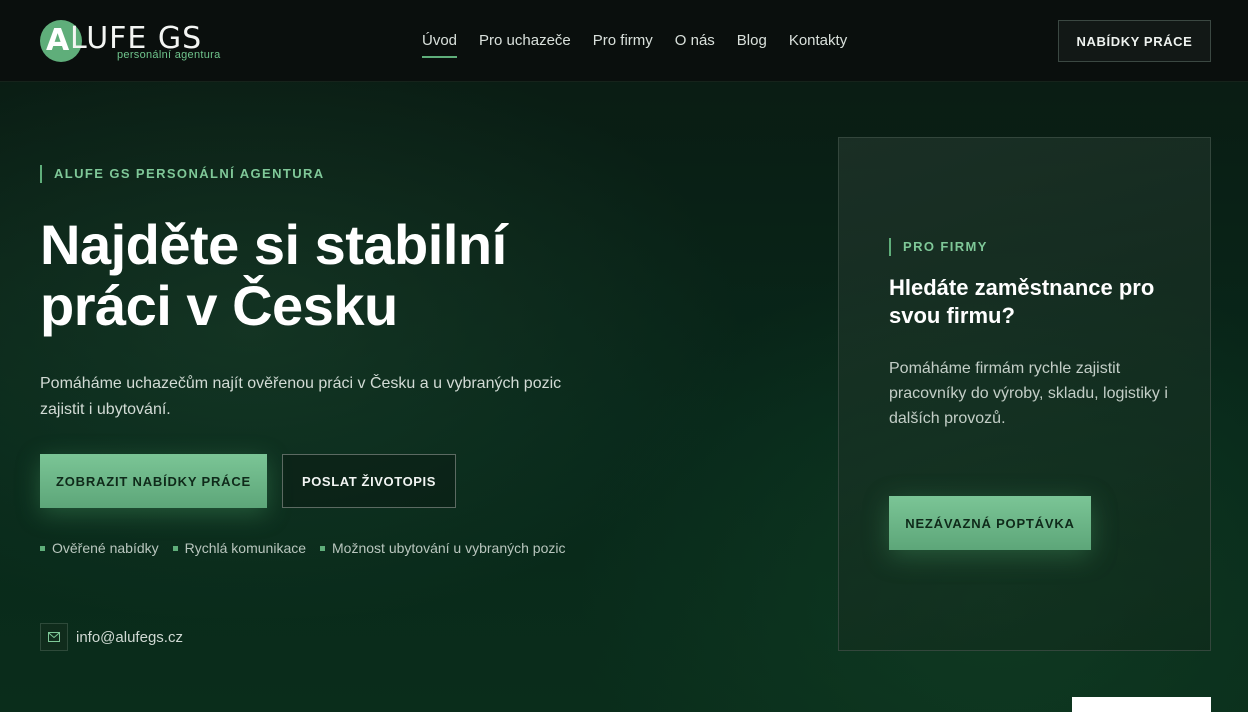 The width and height of the screenshot is (1248, 712). Describe the element at coordinates (129, 637) in the screenshot. I see `email-link: info@alufegs.cz` at that location.